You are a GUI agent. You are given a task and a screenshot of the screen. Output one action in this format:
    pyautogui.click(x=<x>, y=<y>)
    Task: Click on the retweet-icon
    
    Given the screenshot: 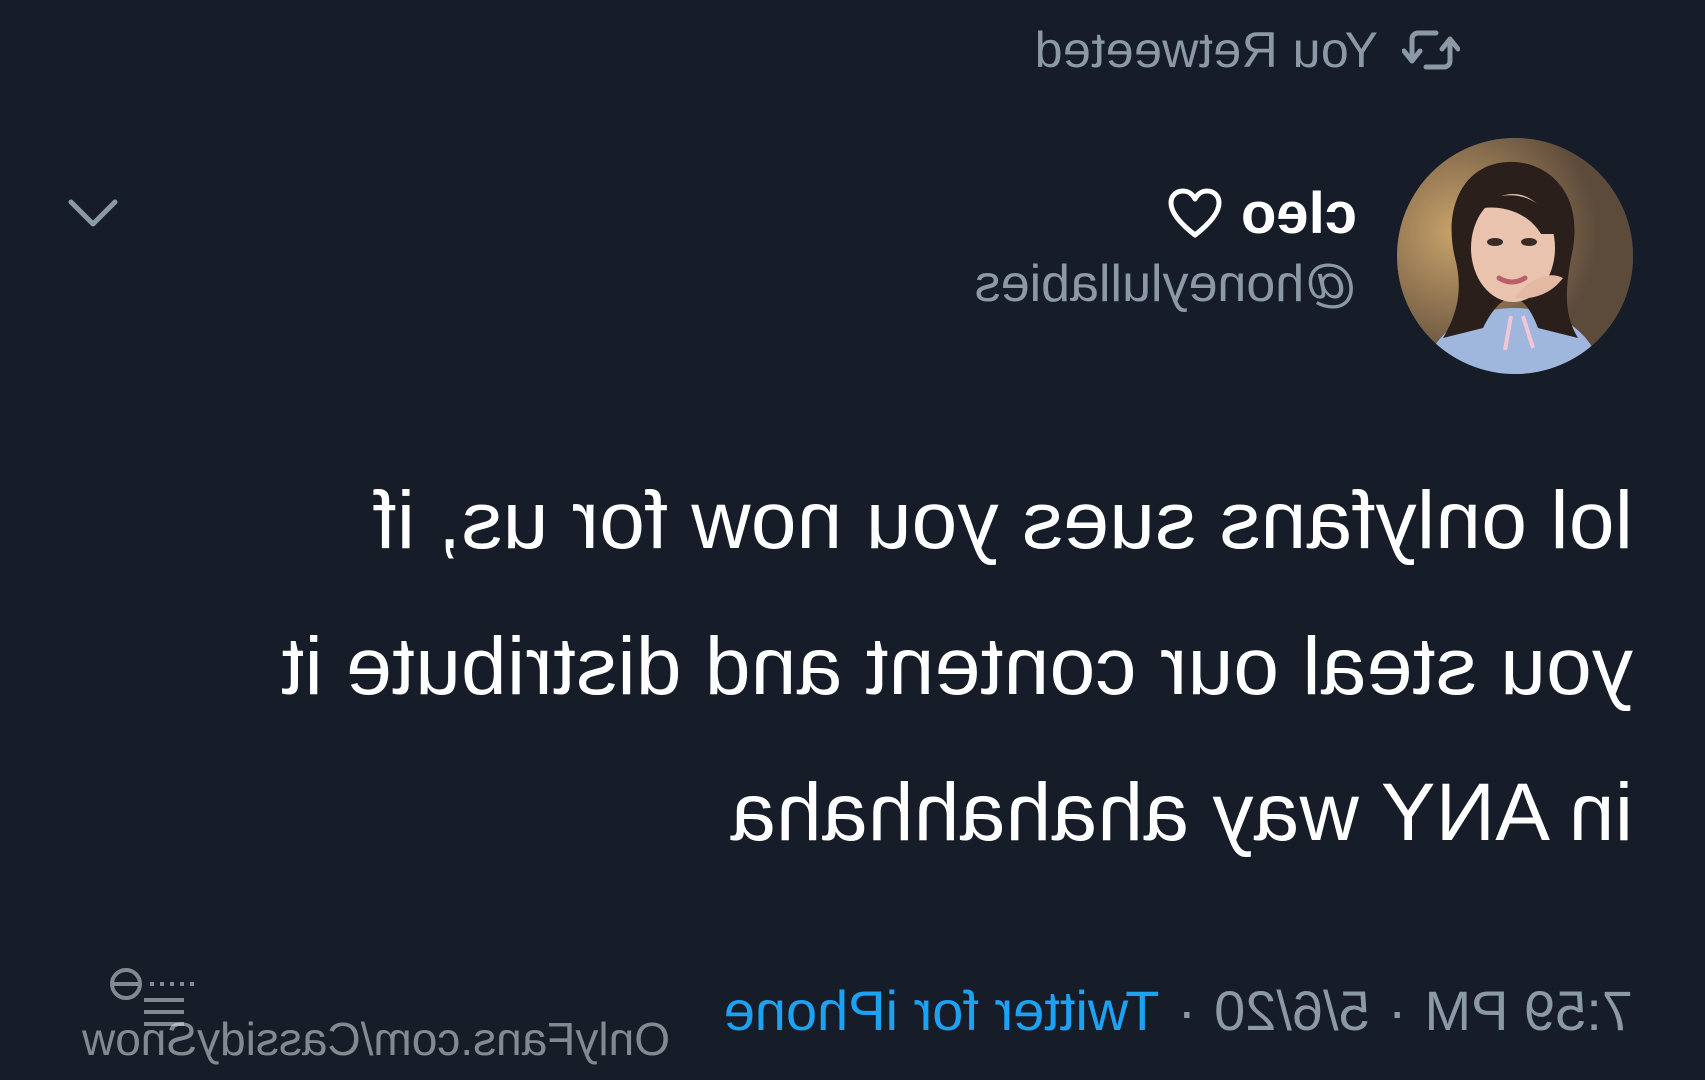 What is the action you would take?
    pyautogui.click(x=1431, y=50)
    